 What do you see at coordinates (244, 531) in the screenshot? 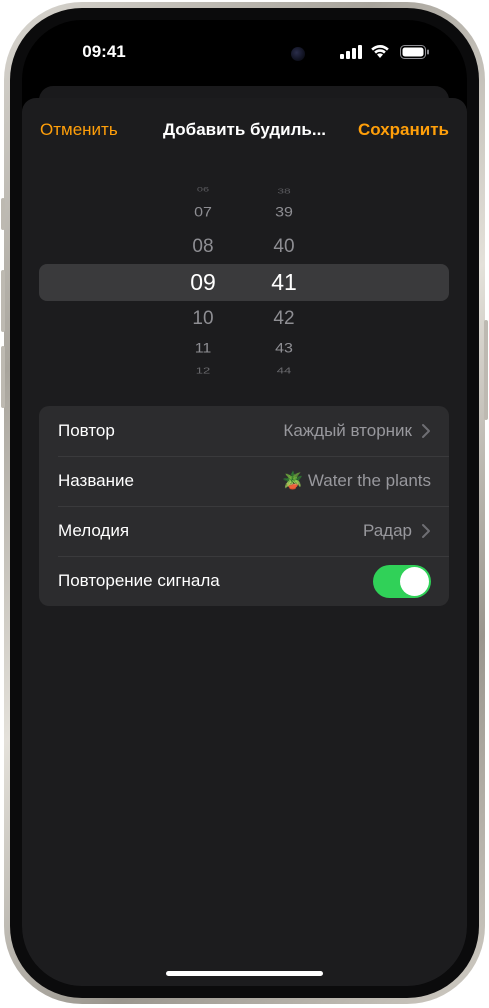
I see `settings-row-sound: Мелодия Радар` at bounding box center [244, 531].